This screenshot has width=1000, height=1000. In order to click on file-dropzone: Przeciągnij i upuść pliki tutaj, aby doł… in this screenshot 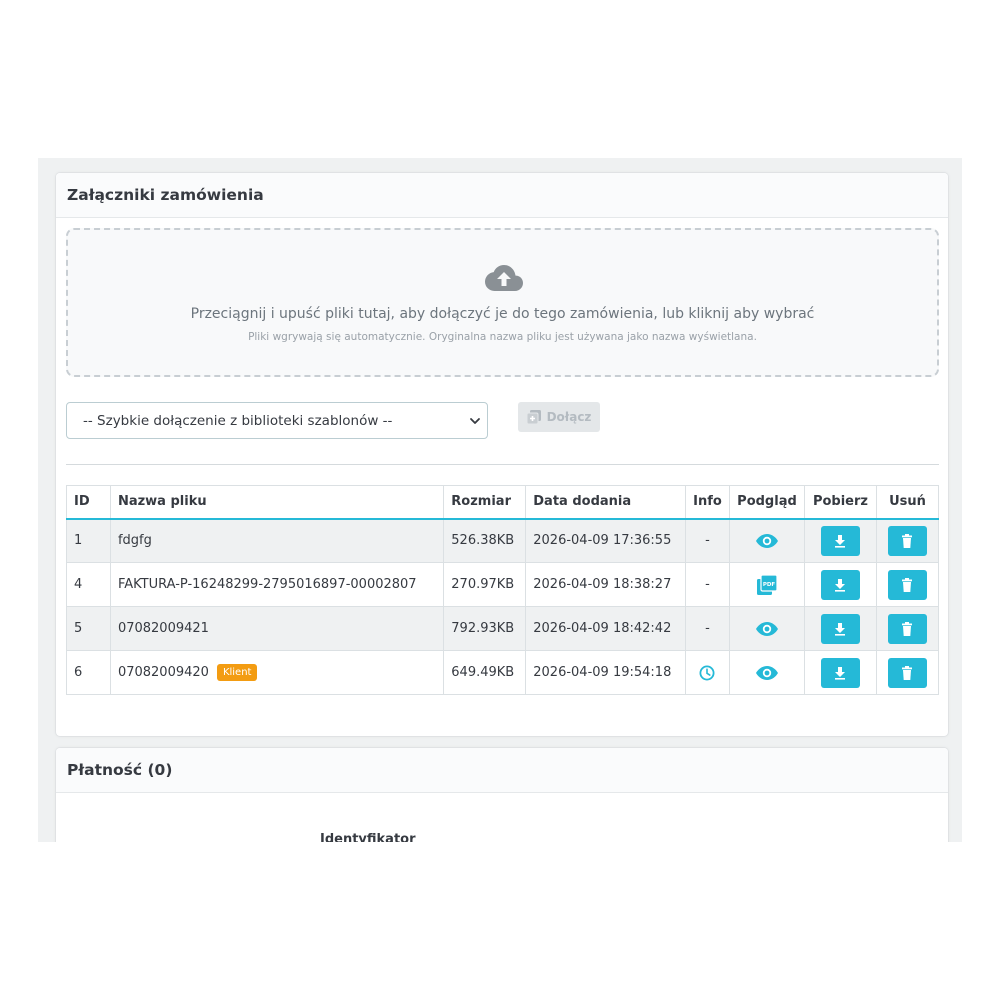, I will do `click(502, 302)`.